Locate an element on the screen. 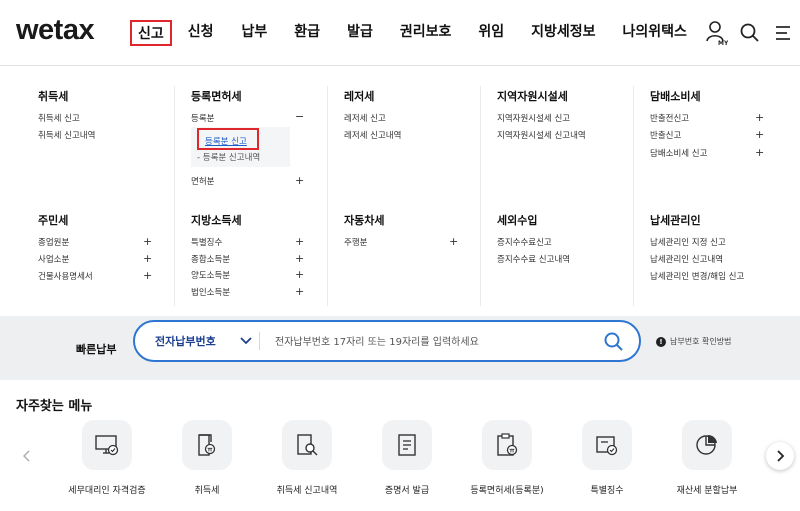  menu-title-tobacco-tax: 담배소비세 is located at coordinates (675, 96).